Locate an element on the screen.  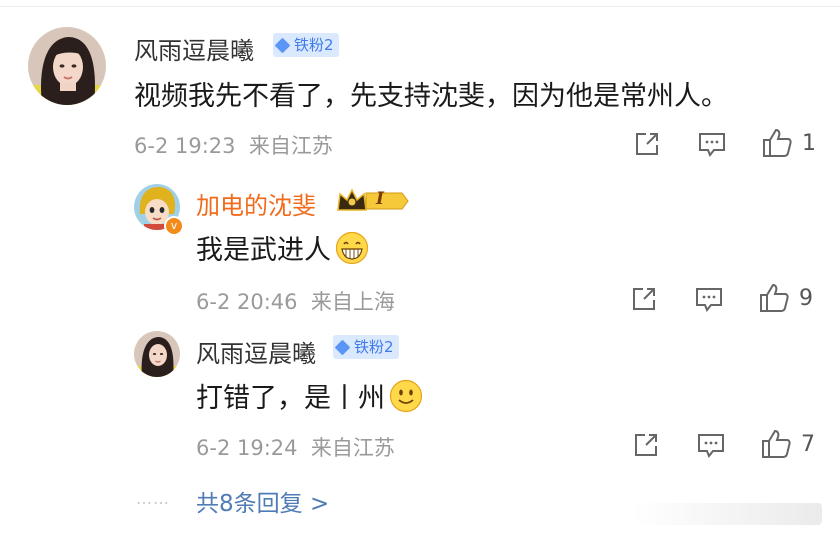
reply-meta: 6-2 20:46 来自上海 is located at coordinates (295, 301).